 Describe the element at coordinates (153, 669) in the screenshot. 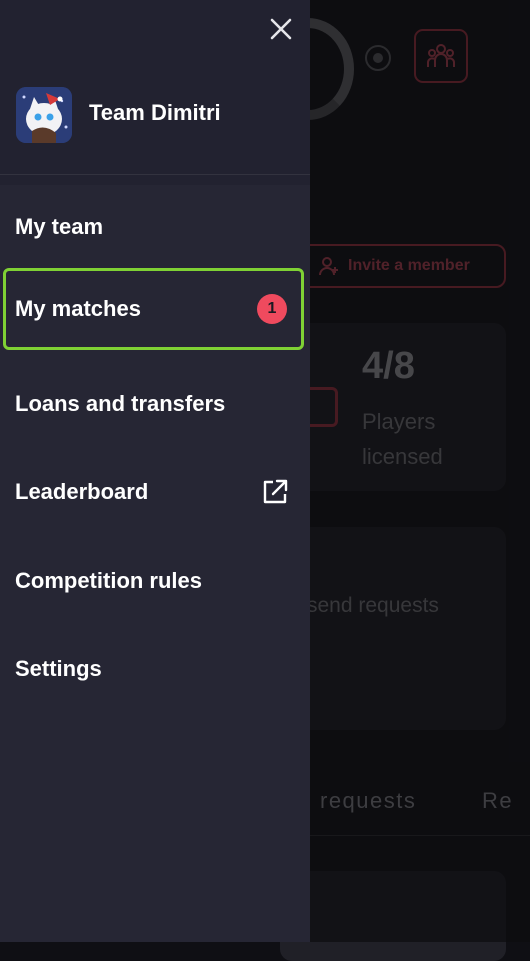

I see `menu-item-settings: Settings` at that location.